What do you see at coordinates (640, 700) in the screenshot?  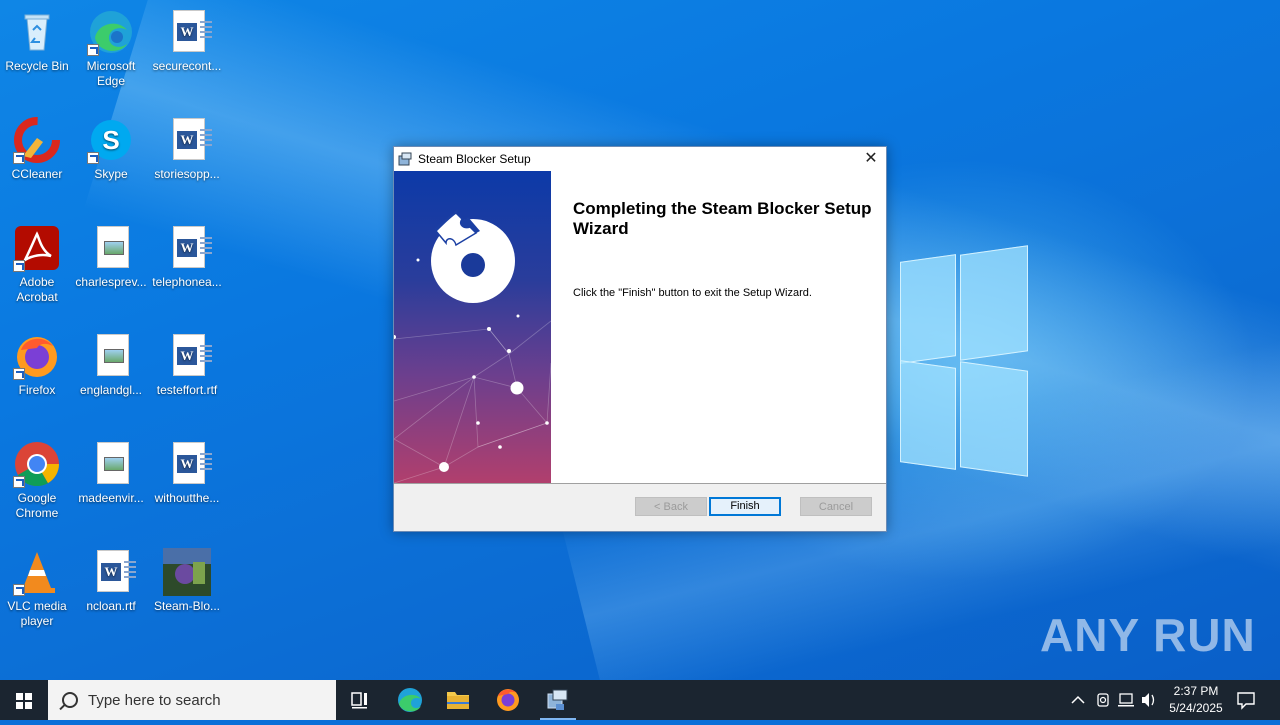 I see `taskbar: Type here to search 2:37 PM 5/24/2025` at bounding box center [640, 700].